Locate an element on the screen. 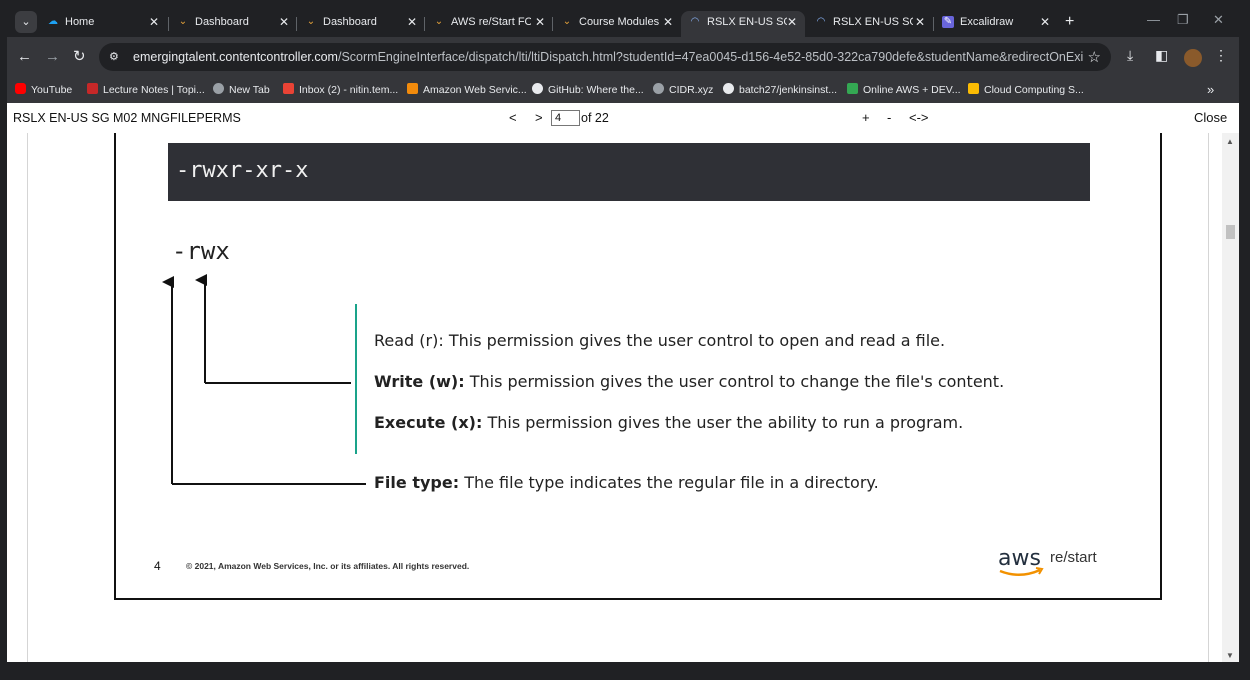 The image size is (1250, 680). aws-logo: aws is located at coordinates (1021, 561).